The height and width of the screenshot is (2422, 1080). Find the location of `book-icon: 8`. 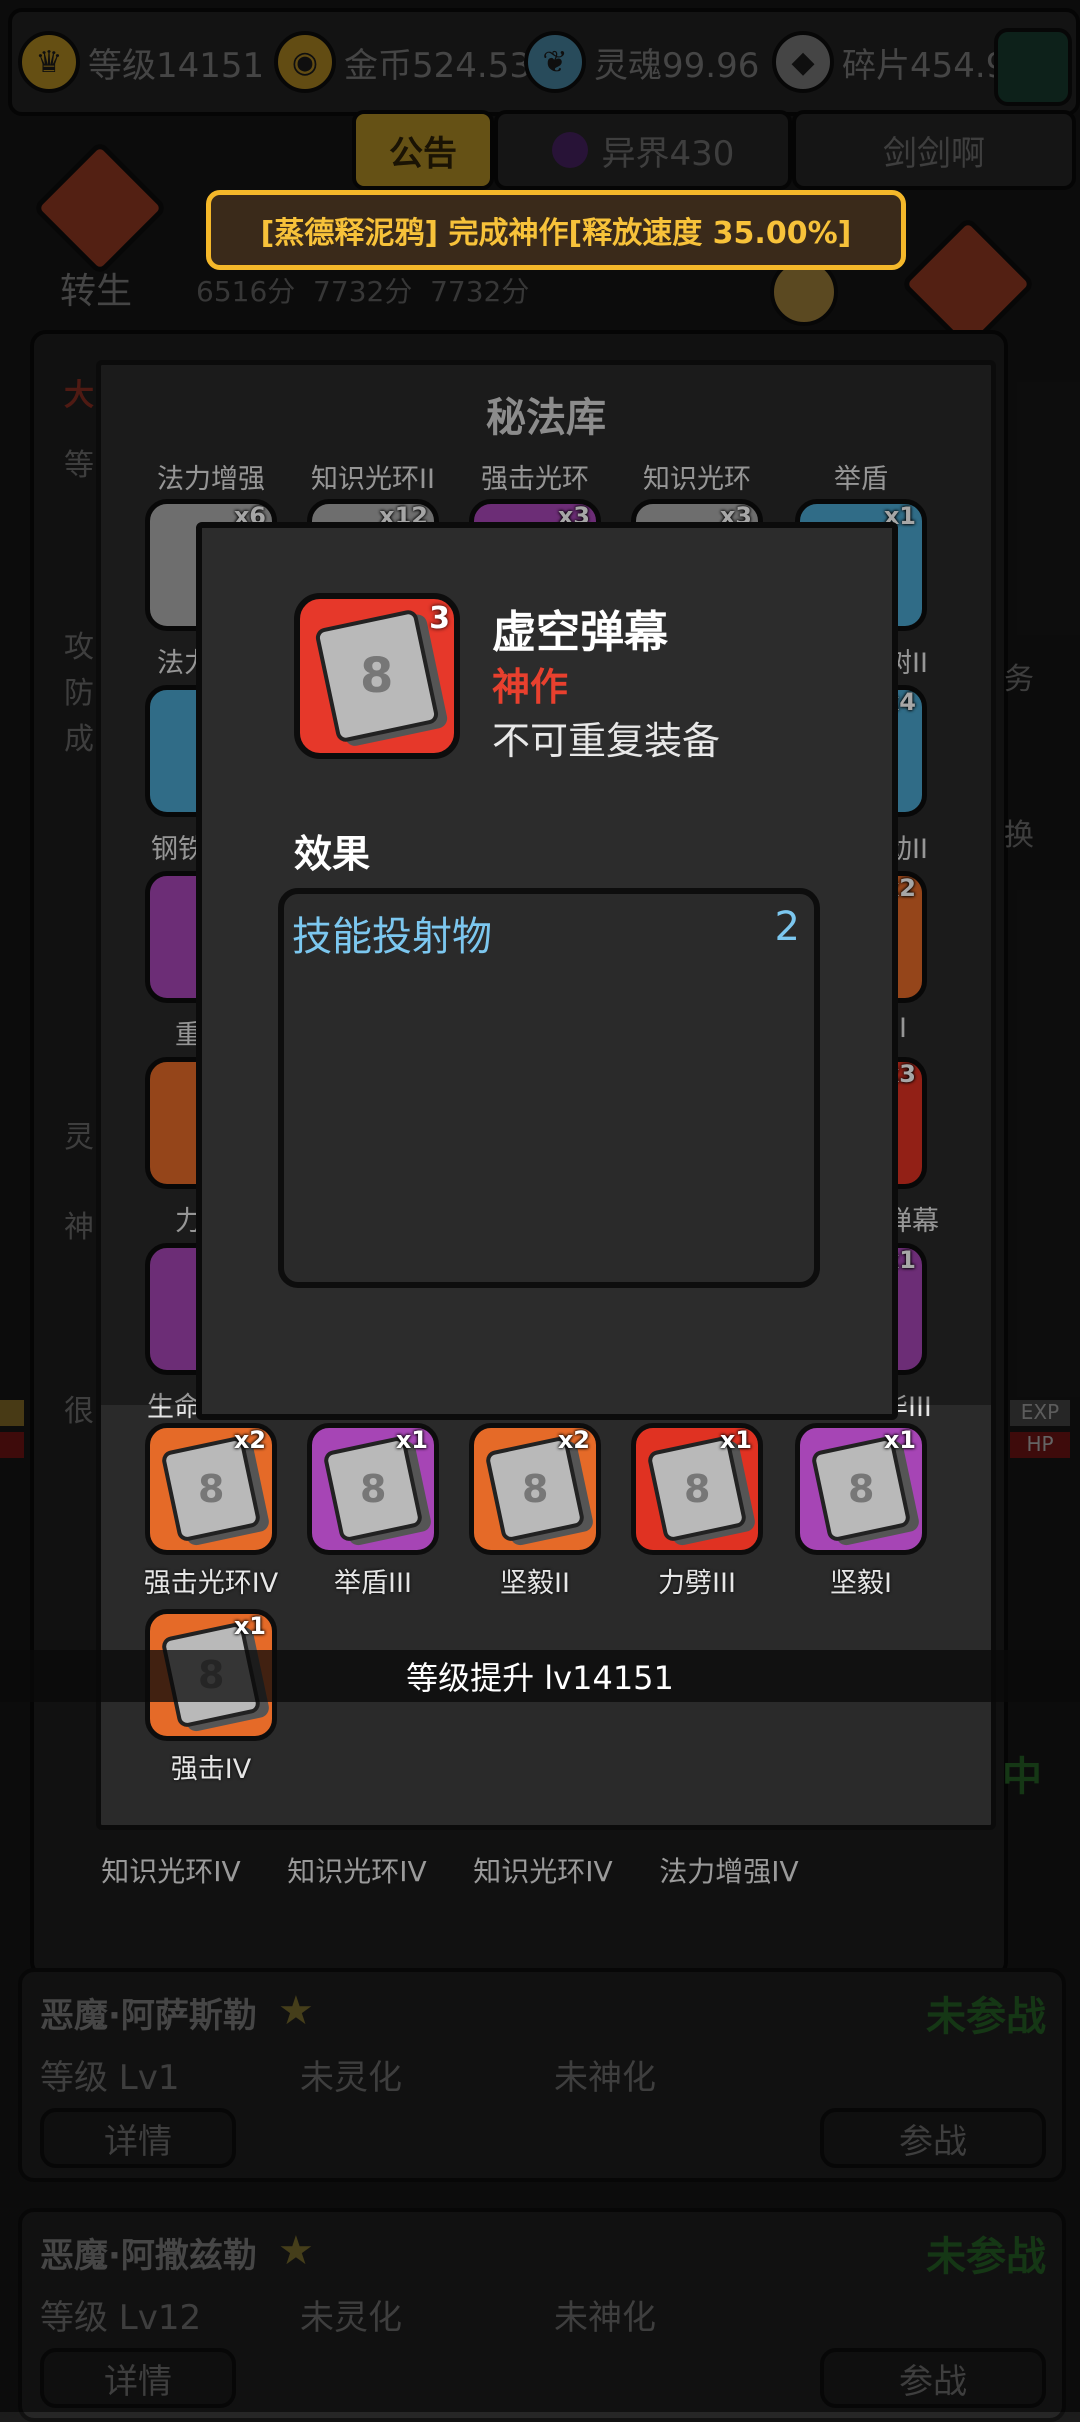

book-icon: 8 is located at coordinates (377, 676).